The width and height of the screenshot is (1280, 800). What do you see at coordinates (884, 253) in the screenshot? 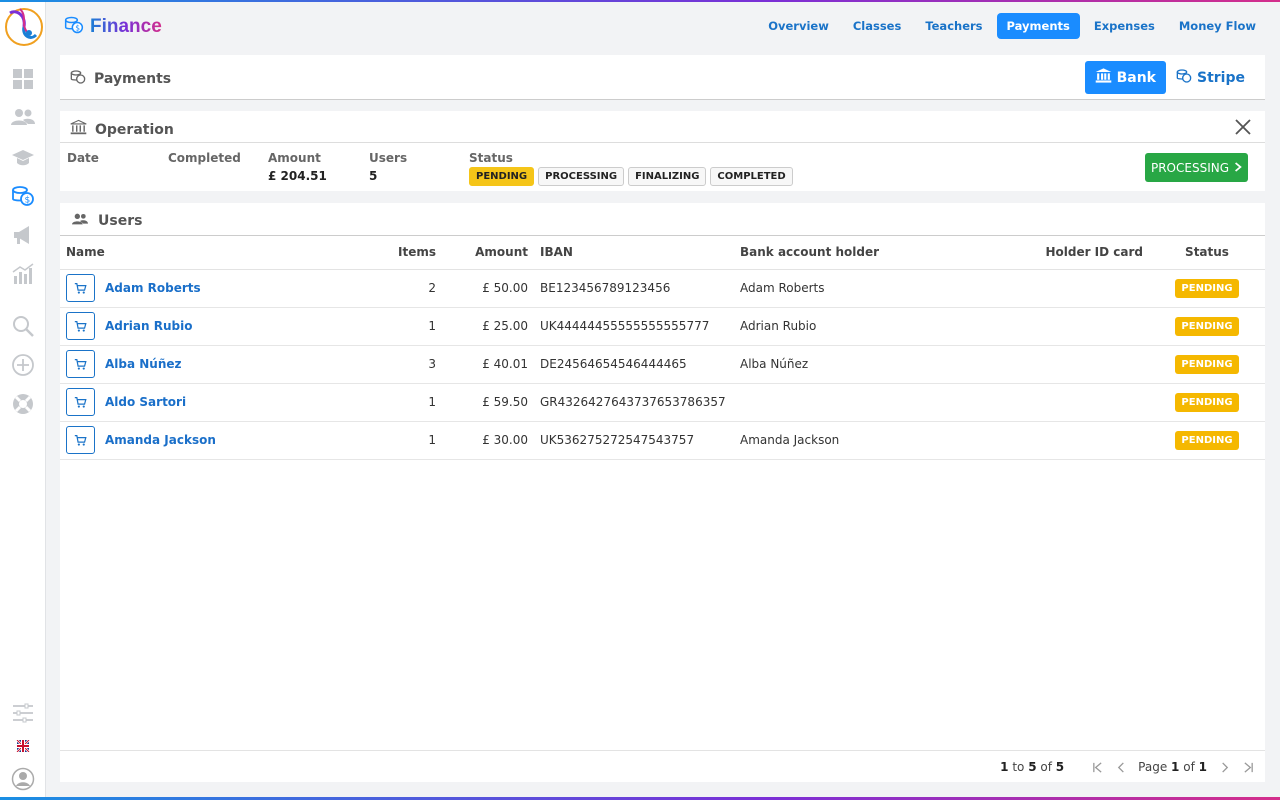
I see `col-header-holder: Bank account holder` at bounding box center [884, 253].